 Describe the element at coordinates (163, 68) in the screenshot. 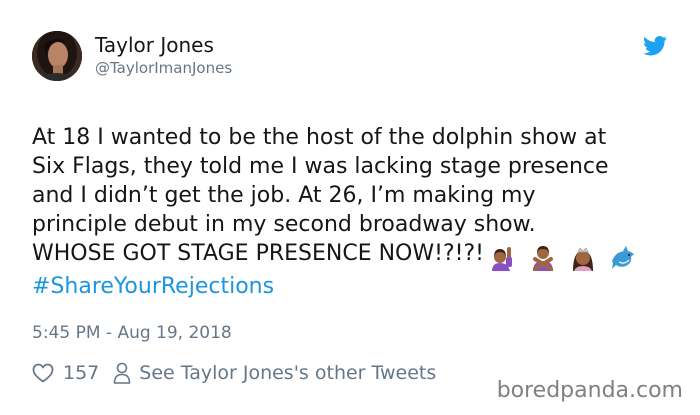

I see `user-handle: @TaylorImanJones` at that location.